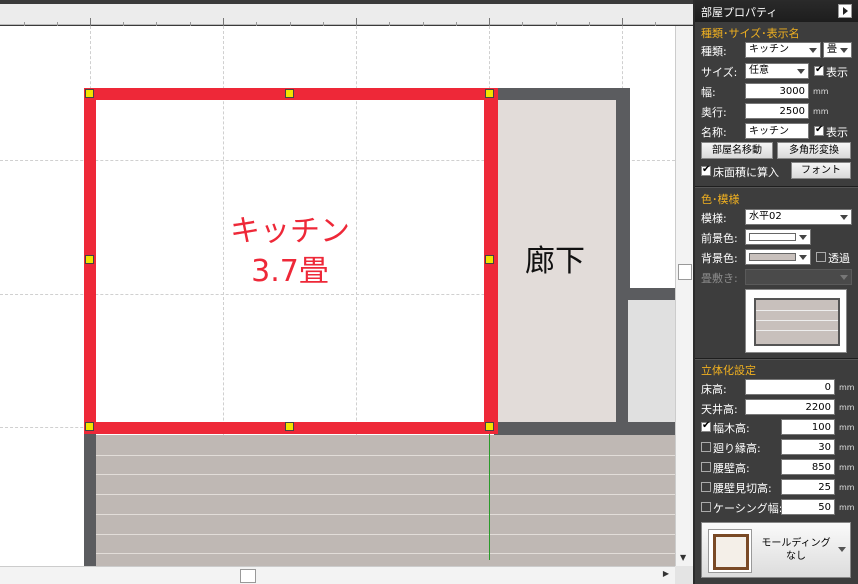 Image resolution: width=858 pixels, height=584 pixels. Describe the element at coordinates (719, 258) in the screenshot. I see `background-color-label: 背景色:` at that location.